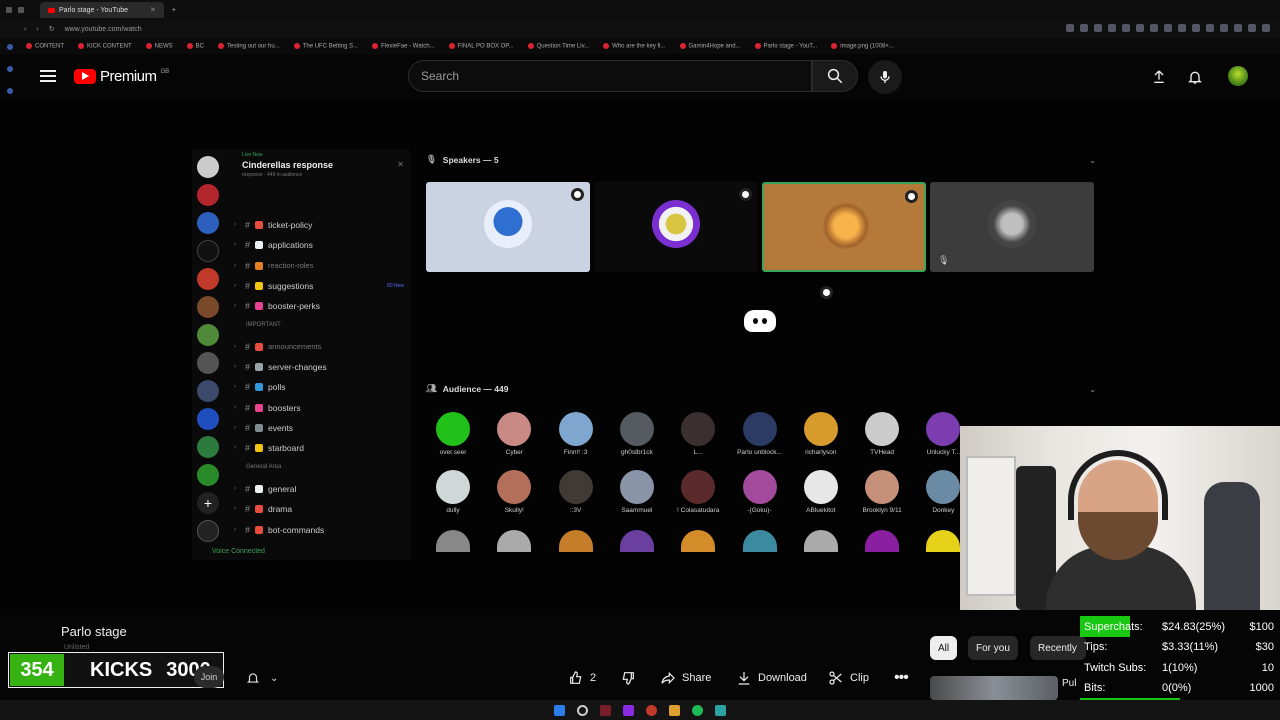 The image size is (1280, 720). What do you see at coordinates (685, 678) in the screenshot?
I see `share-button: Share` at bounding box center [685, 678].